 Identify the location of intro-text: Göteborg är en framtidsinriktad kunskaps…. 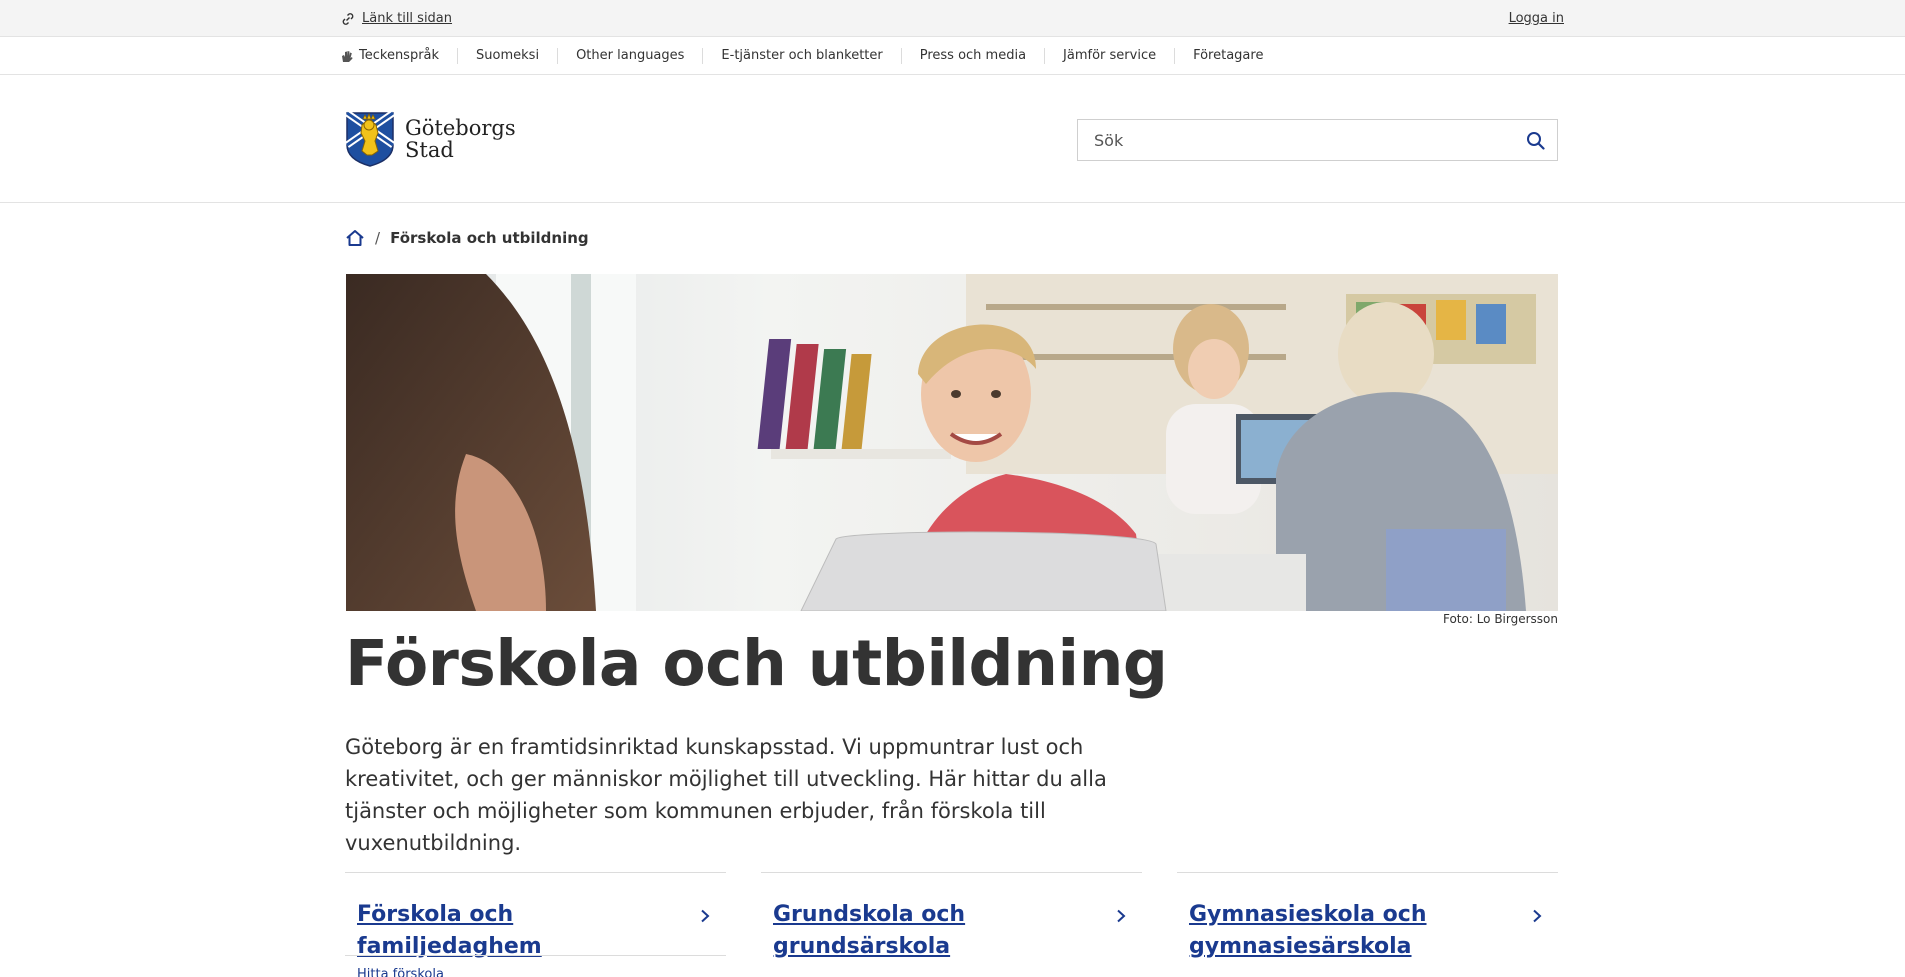
(726, 795).